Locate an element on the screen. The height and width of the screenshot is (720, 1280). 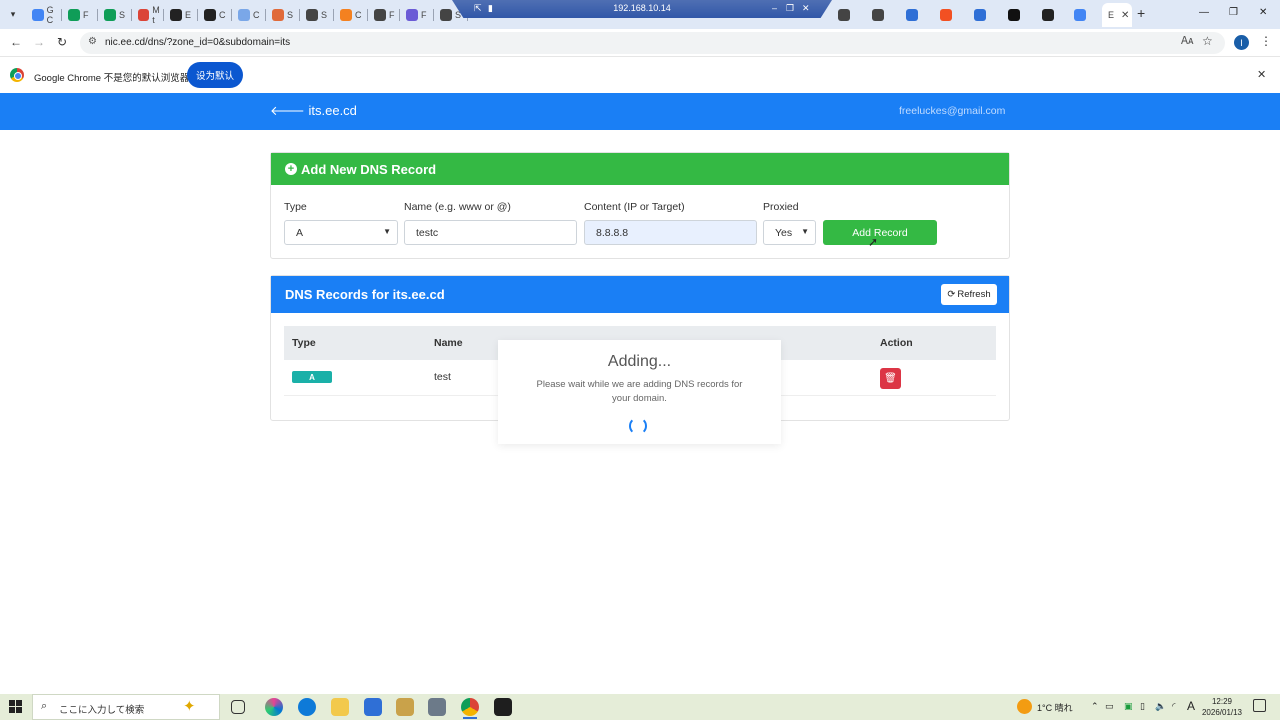
speaker-icon: 🔈 is located at coordinates (1160, 706).